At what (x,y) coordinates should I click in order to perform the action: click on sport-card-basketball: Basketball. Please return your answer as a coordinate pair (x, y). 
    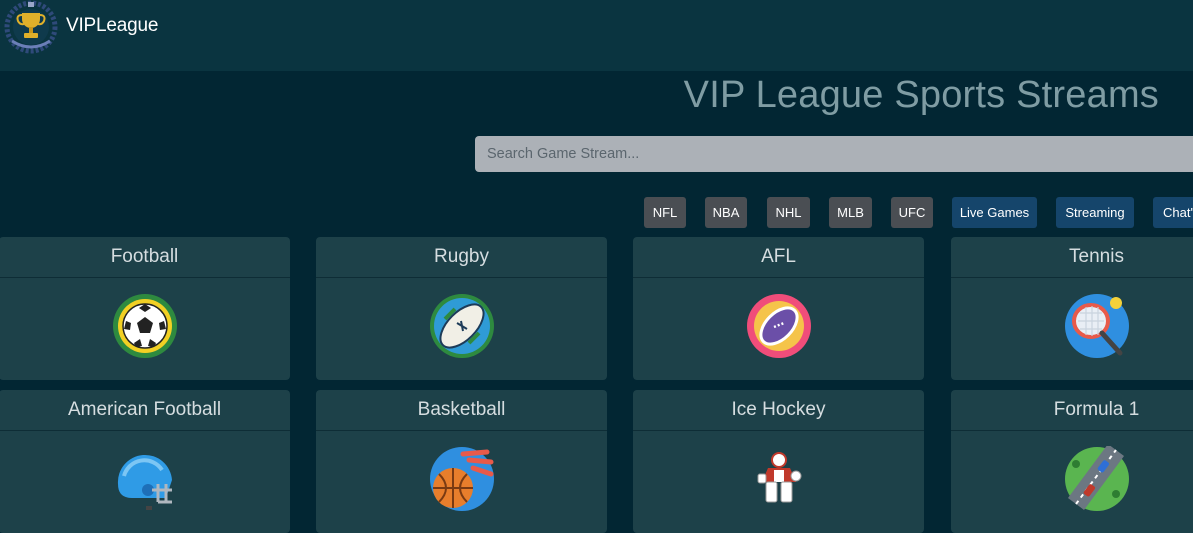
    Looking at the image, I should click on (461, 461).